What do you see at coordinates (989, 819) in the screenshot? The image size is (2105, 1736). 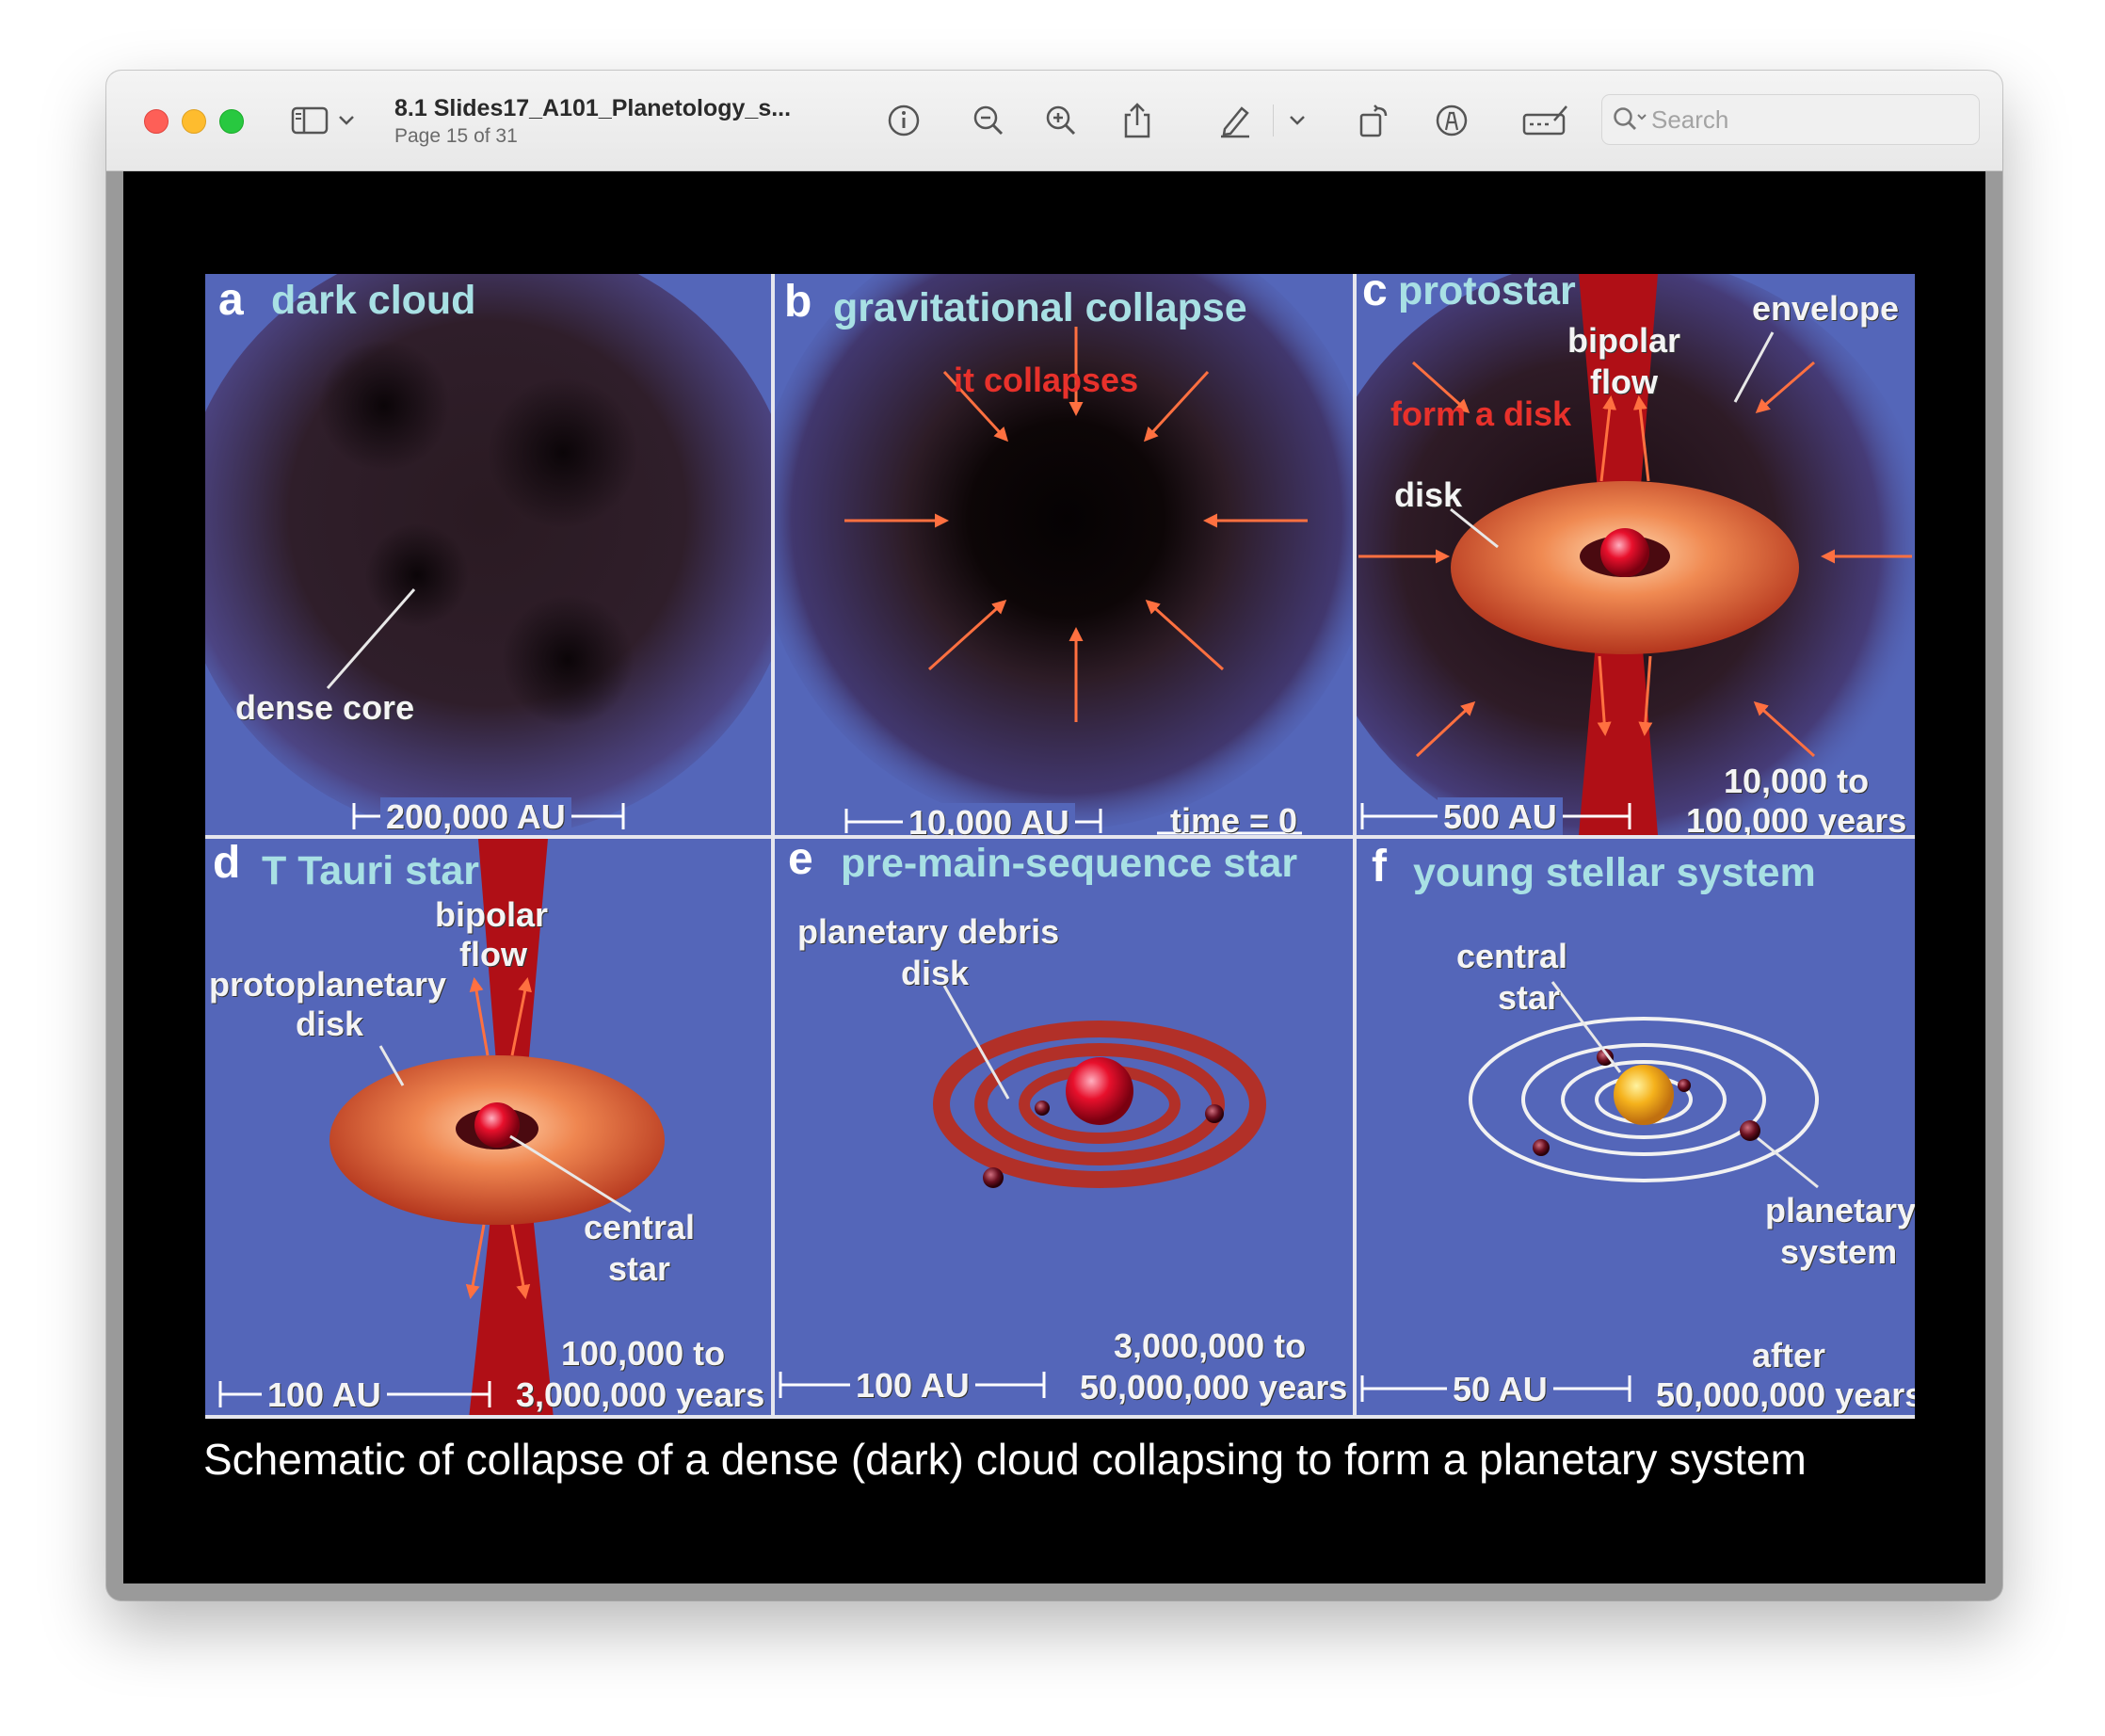 I see `panel-b-scale: 10,000 AU` at bounding box center [989, 819].